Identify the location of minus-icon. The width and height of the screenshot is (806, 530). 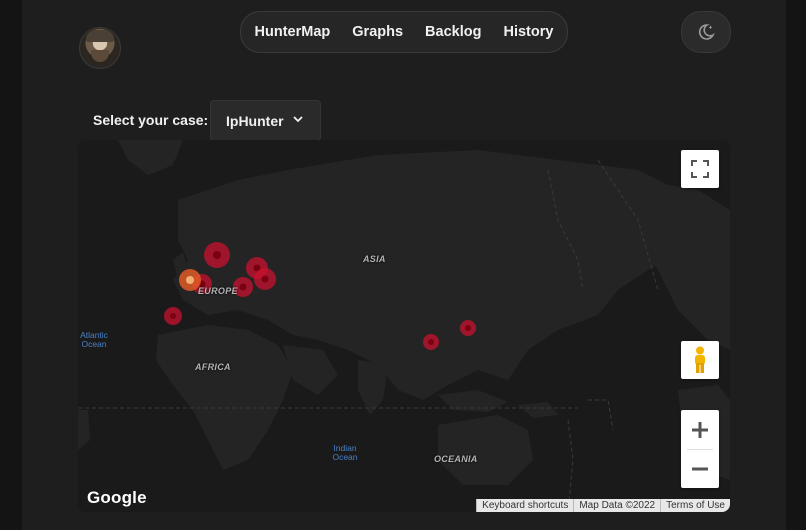
(700, 468).